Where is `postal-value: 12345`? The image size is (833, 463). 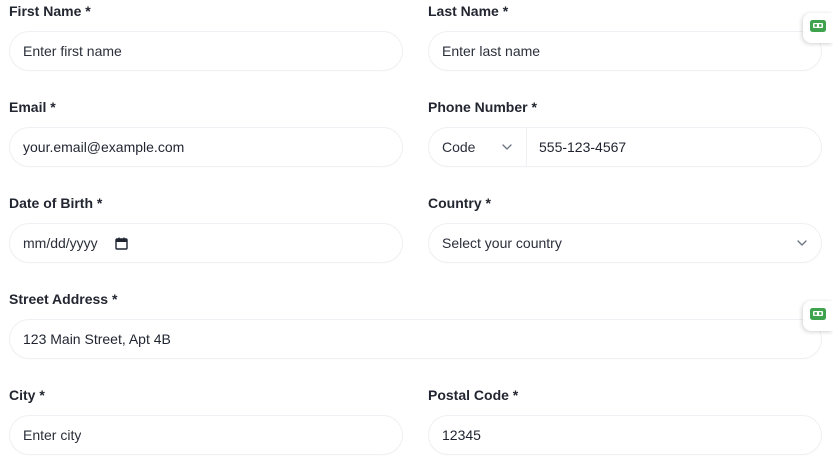
postal-value: 12345 is located at coordinates (461, 435).